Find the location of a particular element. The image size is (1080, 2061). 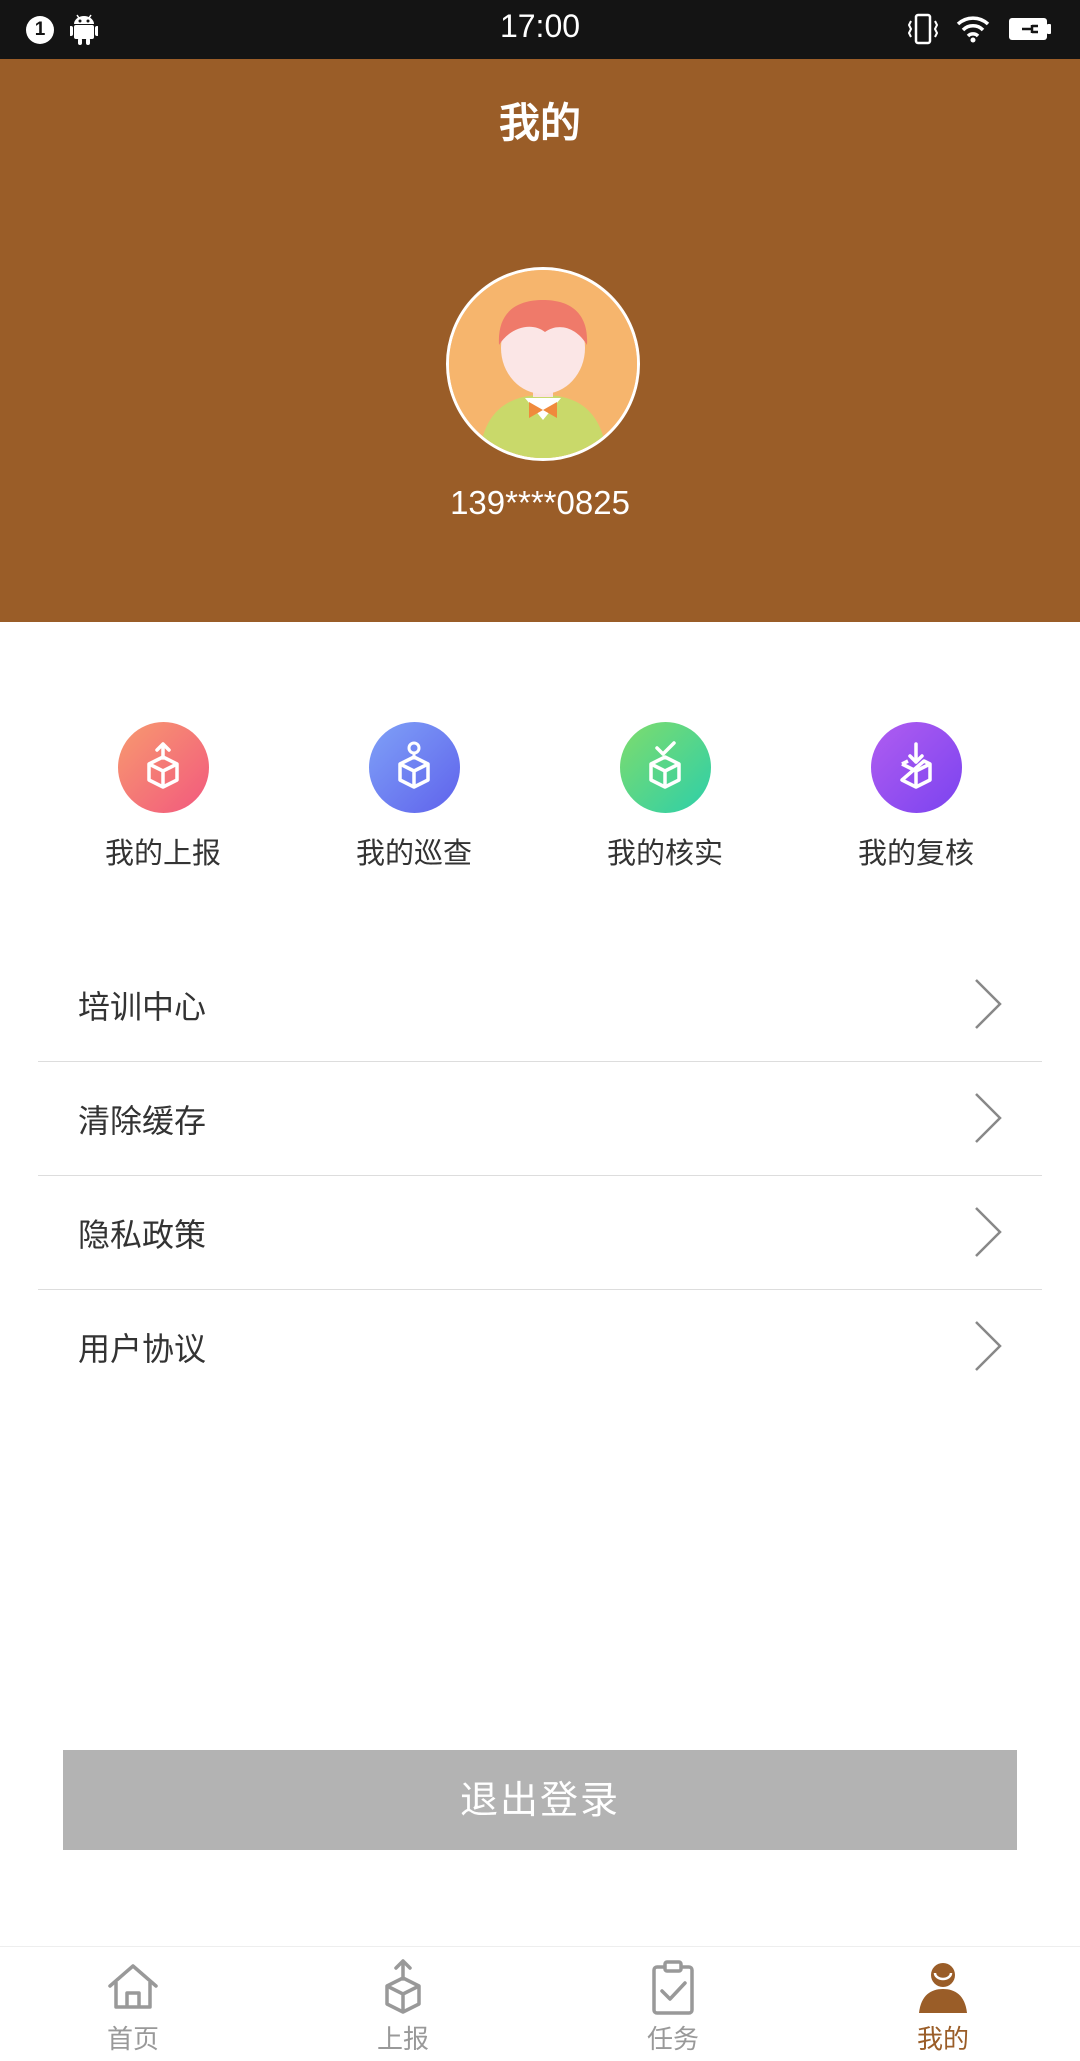

vibrate-icon is located at coordinates (923, 29).